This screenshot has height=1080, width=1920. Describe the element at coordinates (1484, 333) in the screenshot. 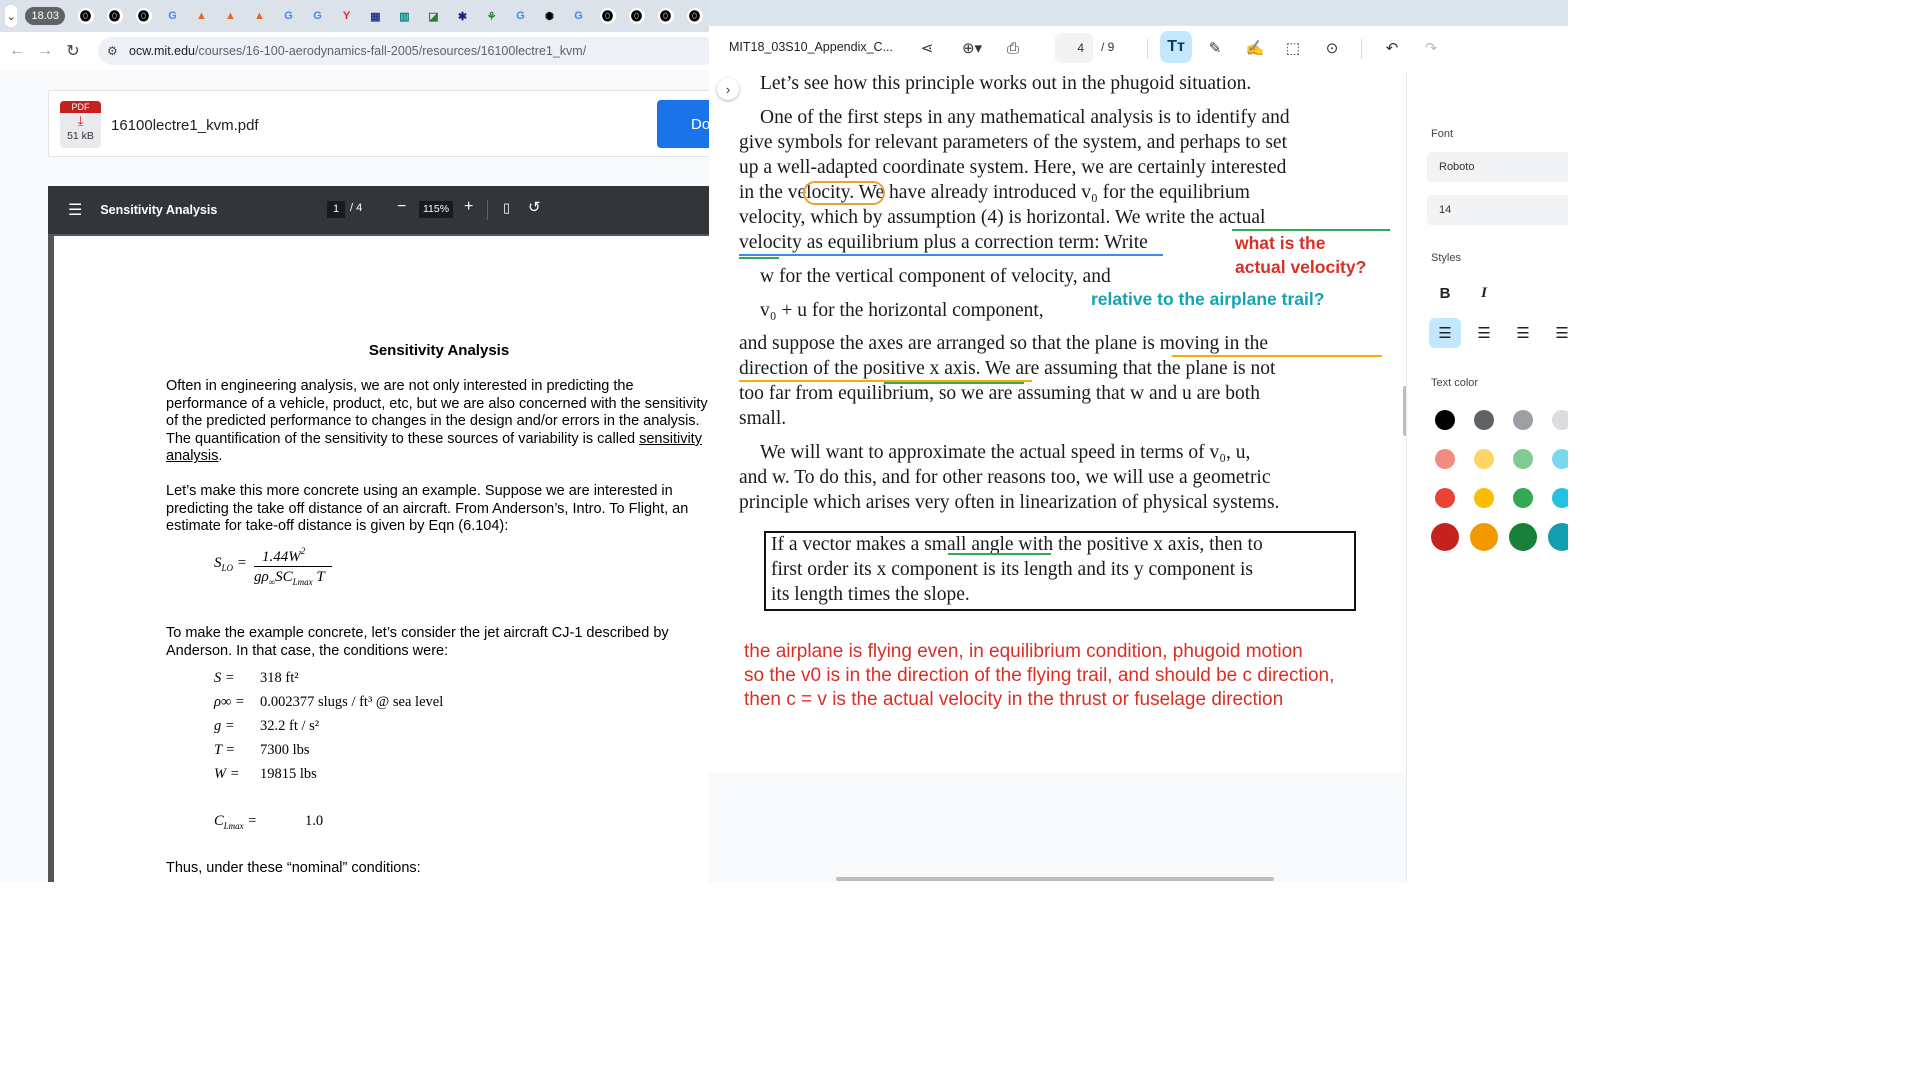

I see `align-center-button: ☰` at that location.